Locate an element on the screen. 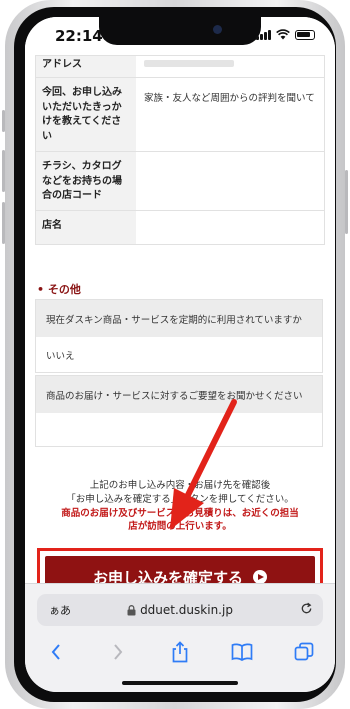 This screenshot has height=709, width=350. tabs-button is located at coordinates (304, 652).